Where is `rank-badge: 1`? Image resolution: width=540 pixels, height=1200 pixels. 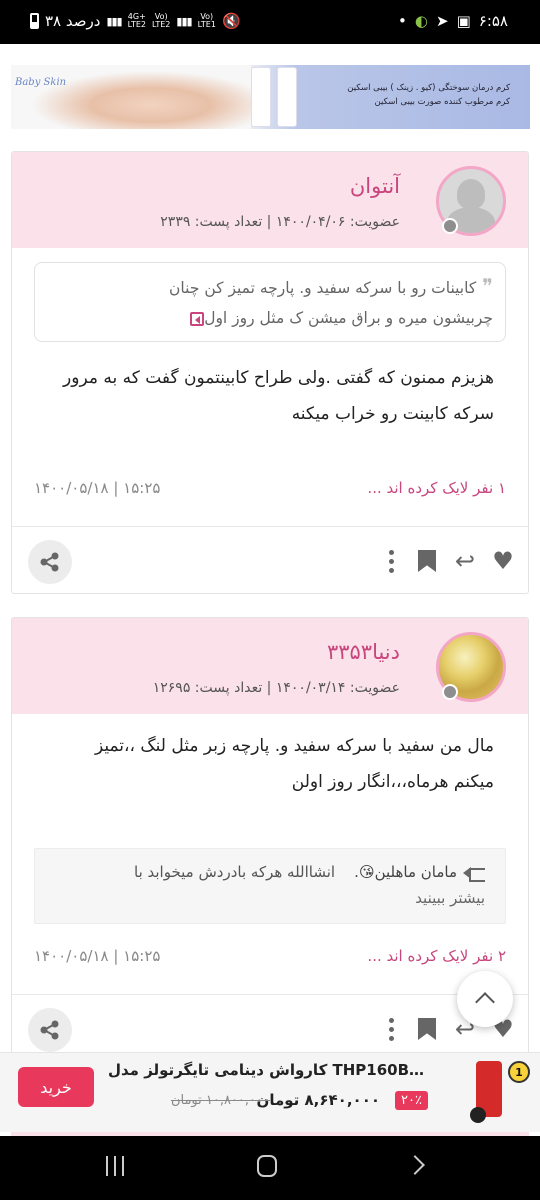 rank-badge: 1 is located at coordinates (519, 1072).